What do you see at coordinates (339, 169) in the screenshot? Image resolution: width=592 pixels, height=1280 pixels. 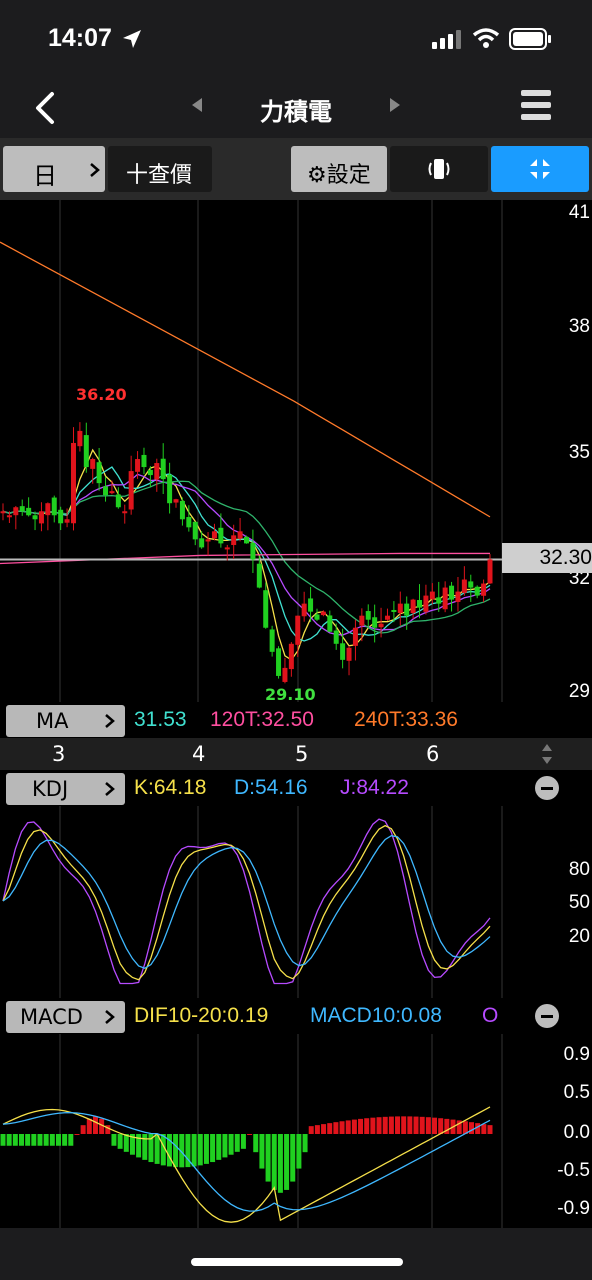 I see `settings-button: ⚙設定` at bounding box center [339, 169].